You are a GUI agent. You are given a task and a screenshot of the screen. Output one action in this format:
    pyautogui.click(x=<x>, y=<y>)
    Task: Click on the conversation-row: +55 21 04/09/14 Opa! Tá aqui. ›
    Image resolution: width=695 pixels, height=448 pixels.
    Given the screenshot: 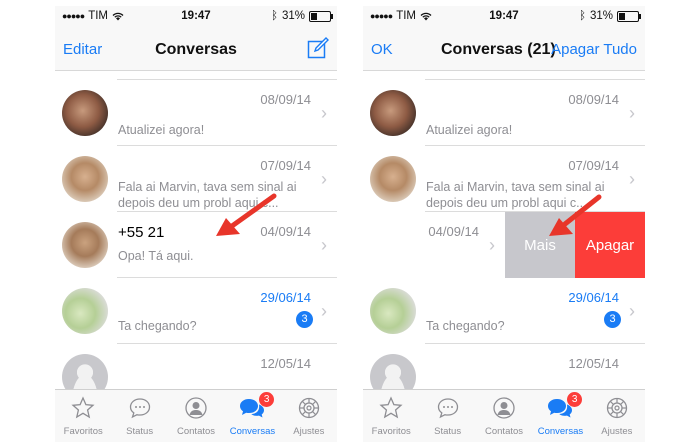 What is the action you would take?
    pyautogui.click(x=196, y=245)
    